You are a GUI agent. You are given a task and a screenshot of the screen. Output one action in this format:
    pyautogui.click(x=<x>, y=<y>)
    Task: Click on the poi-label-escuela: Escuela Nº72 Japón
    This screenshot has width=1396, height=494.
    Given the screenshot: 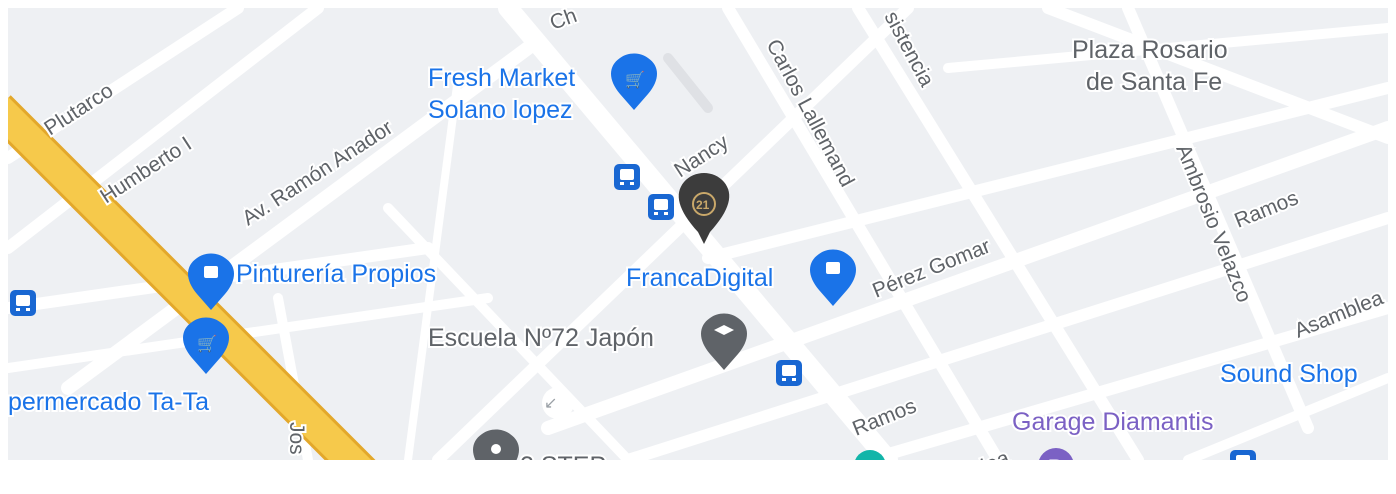 What is the action you would take?
    pyautogui.click(x=541, y=338)
    